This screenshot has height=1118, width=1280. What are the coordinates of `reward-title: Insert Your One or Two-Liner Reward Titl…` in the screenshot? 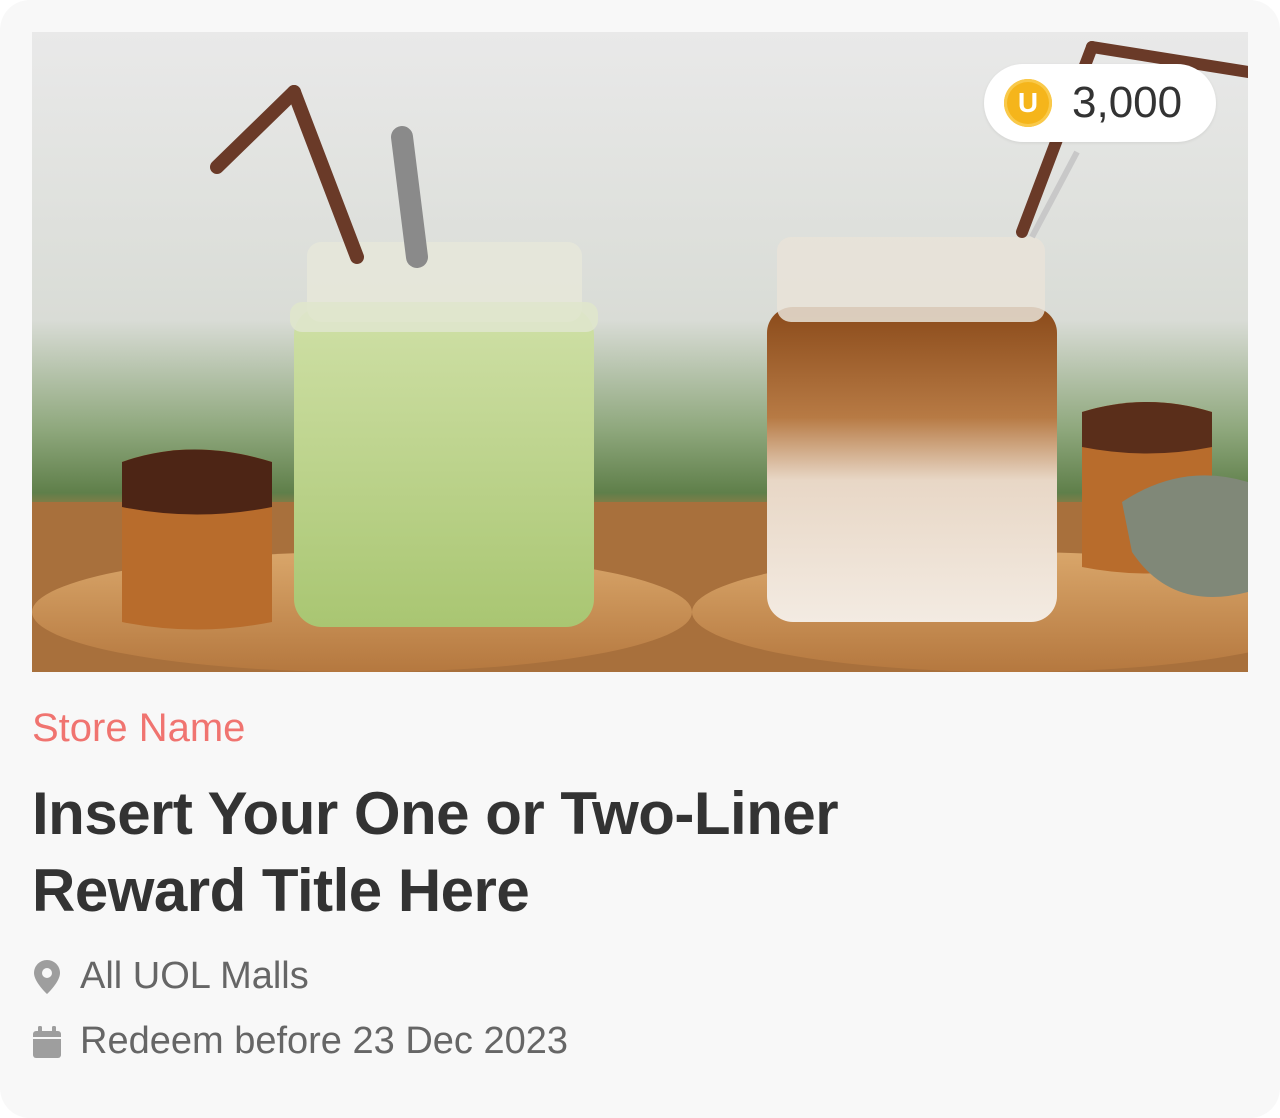 It's located at (435, 852).